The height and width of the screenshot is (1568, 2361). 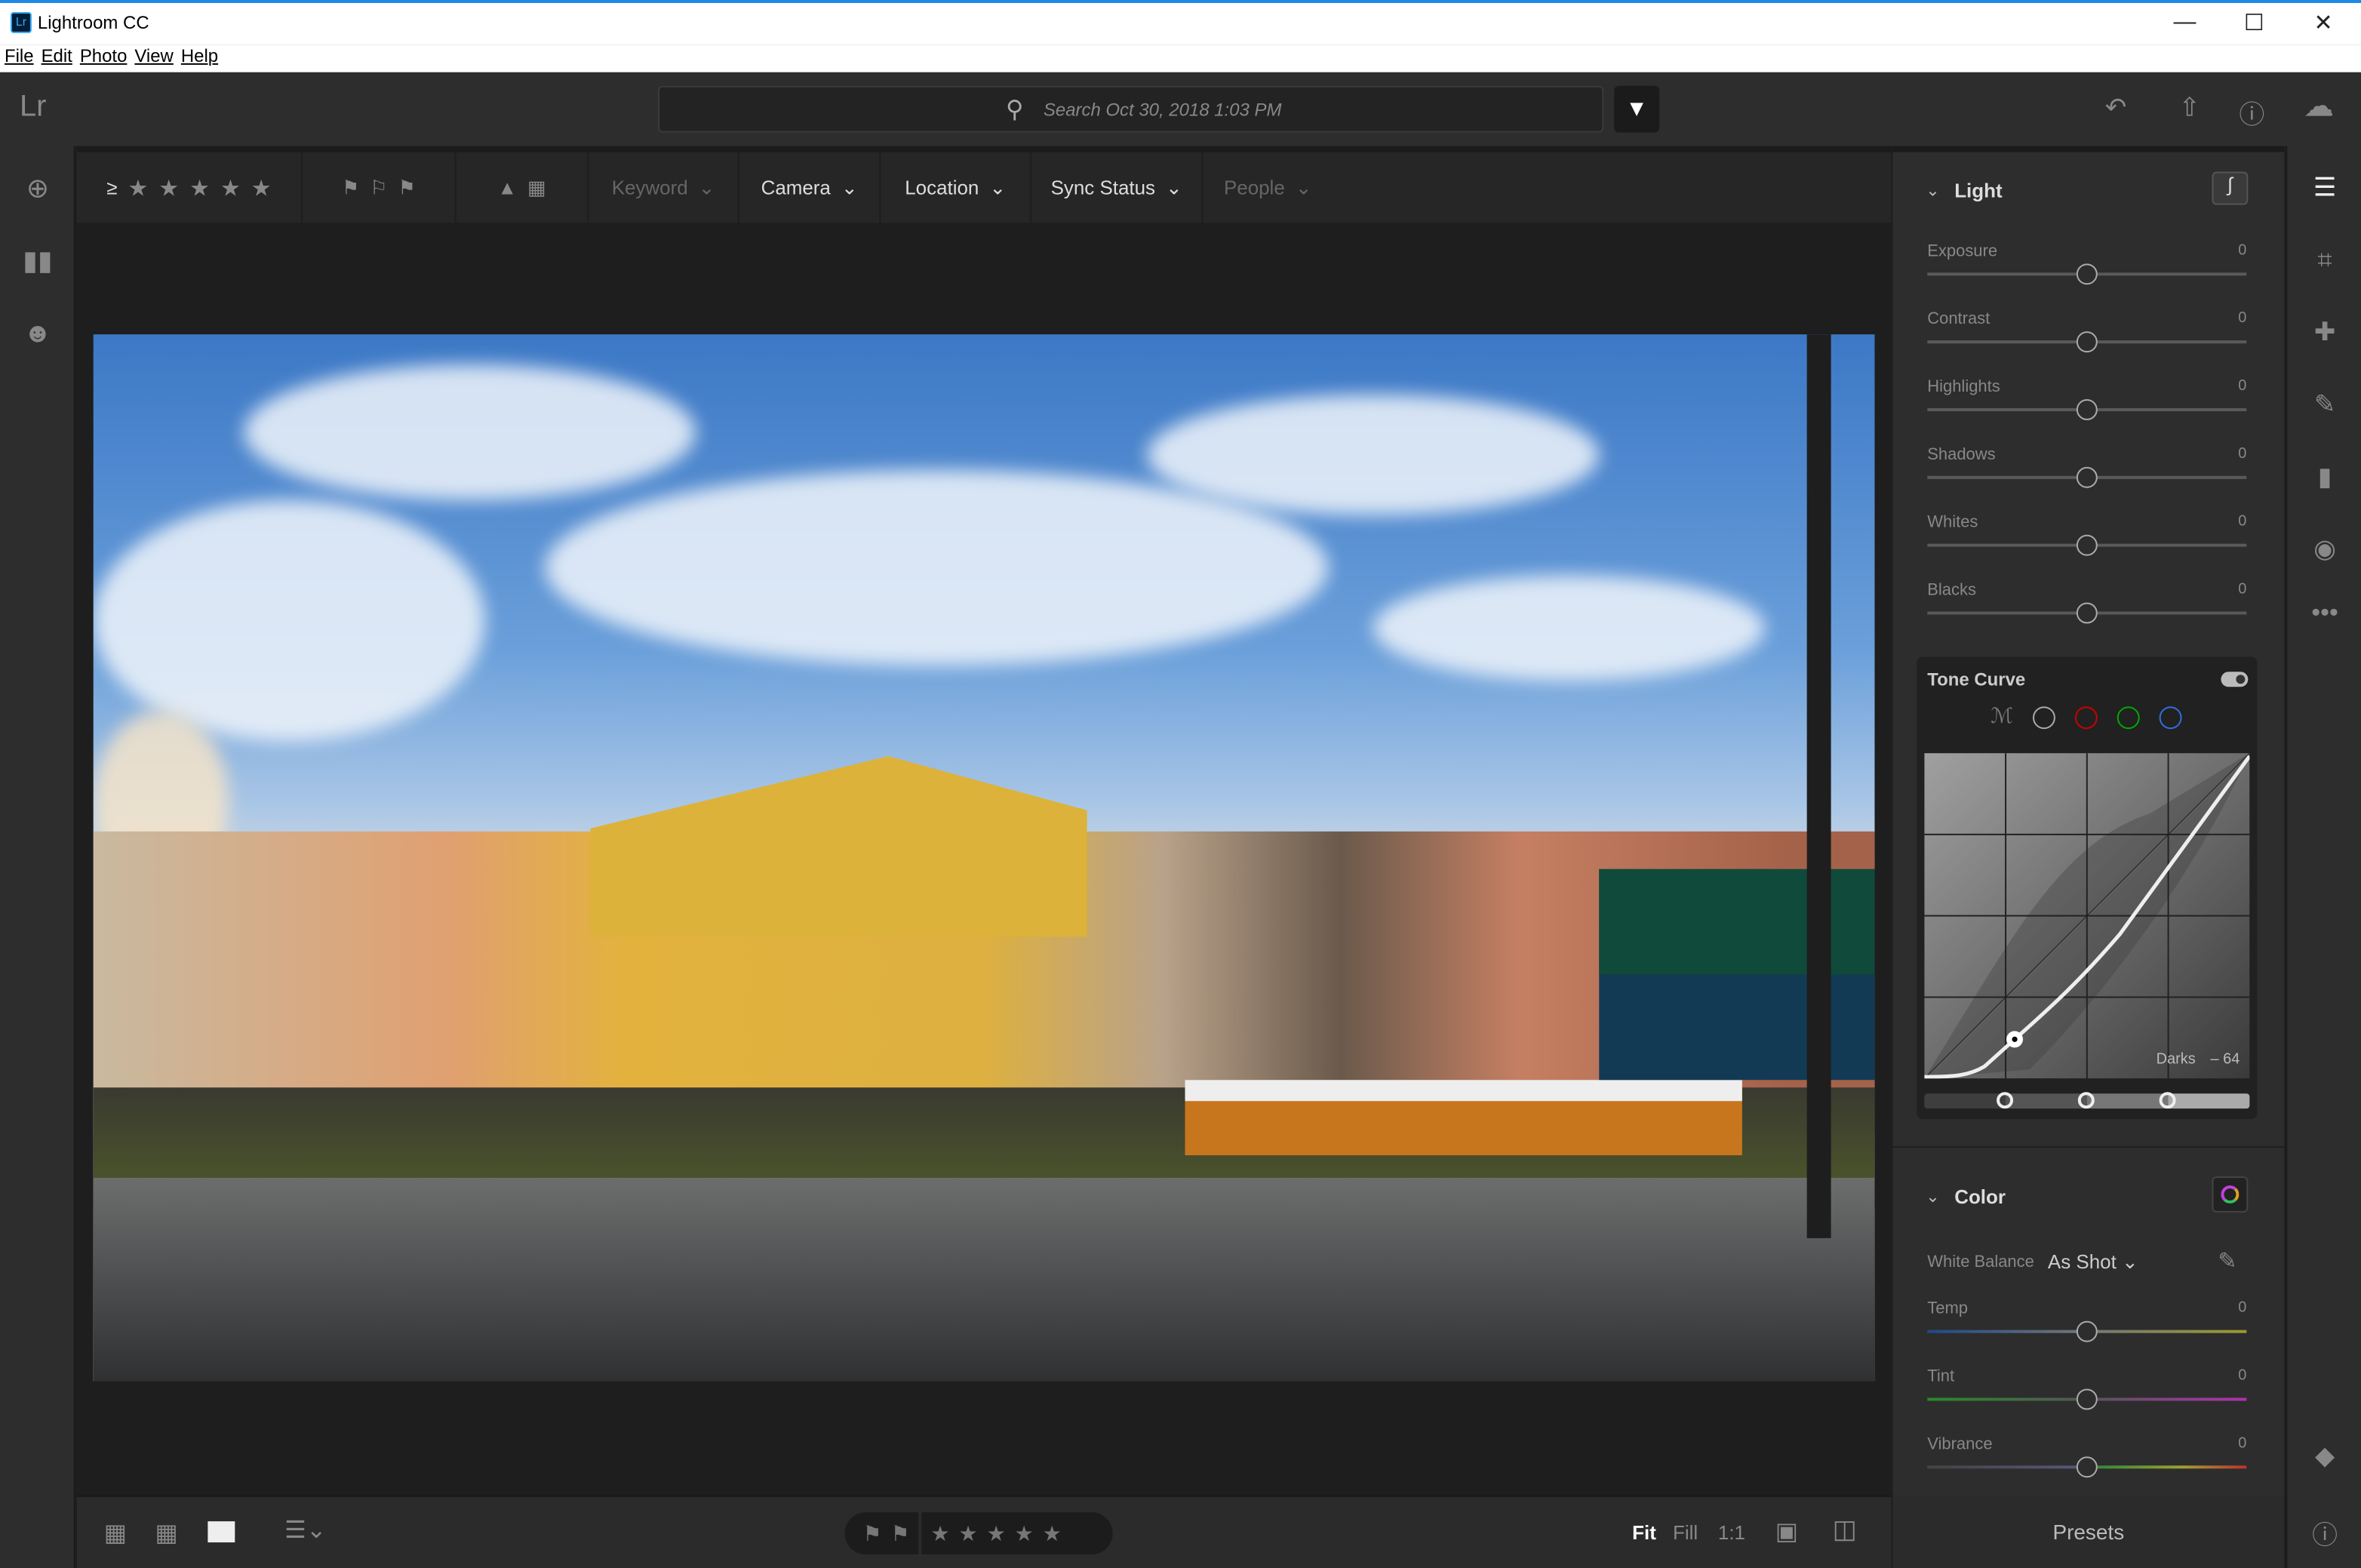 What do you see at coordinates (2325, 1532) in the screenshot?
I see `info-icon: ⓘ` at bounding box center [2325, 1532].